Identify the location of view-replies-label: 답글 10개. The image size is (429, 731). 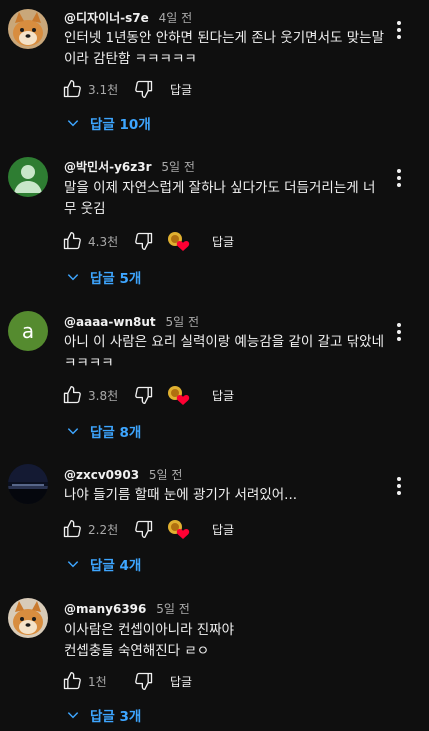
(120, 125).